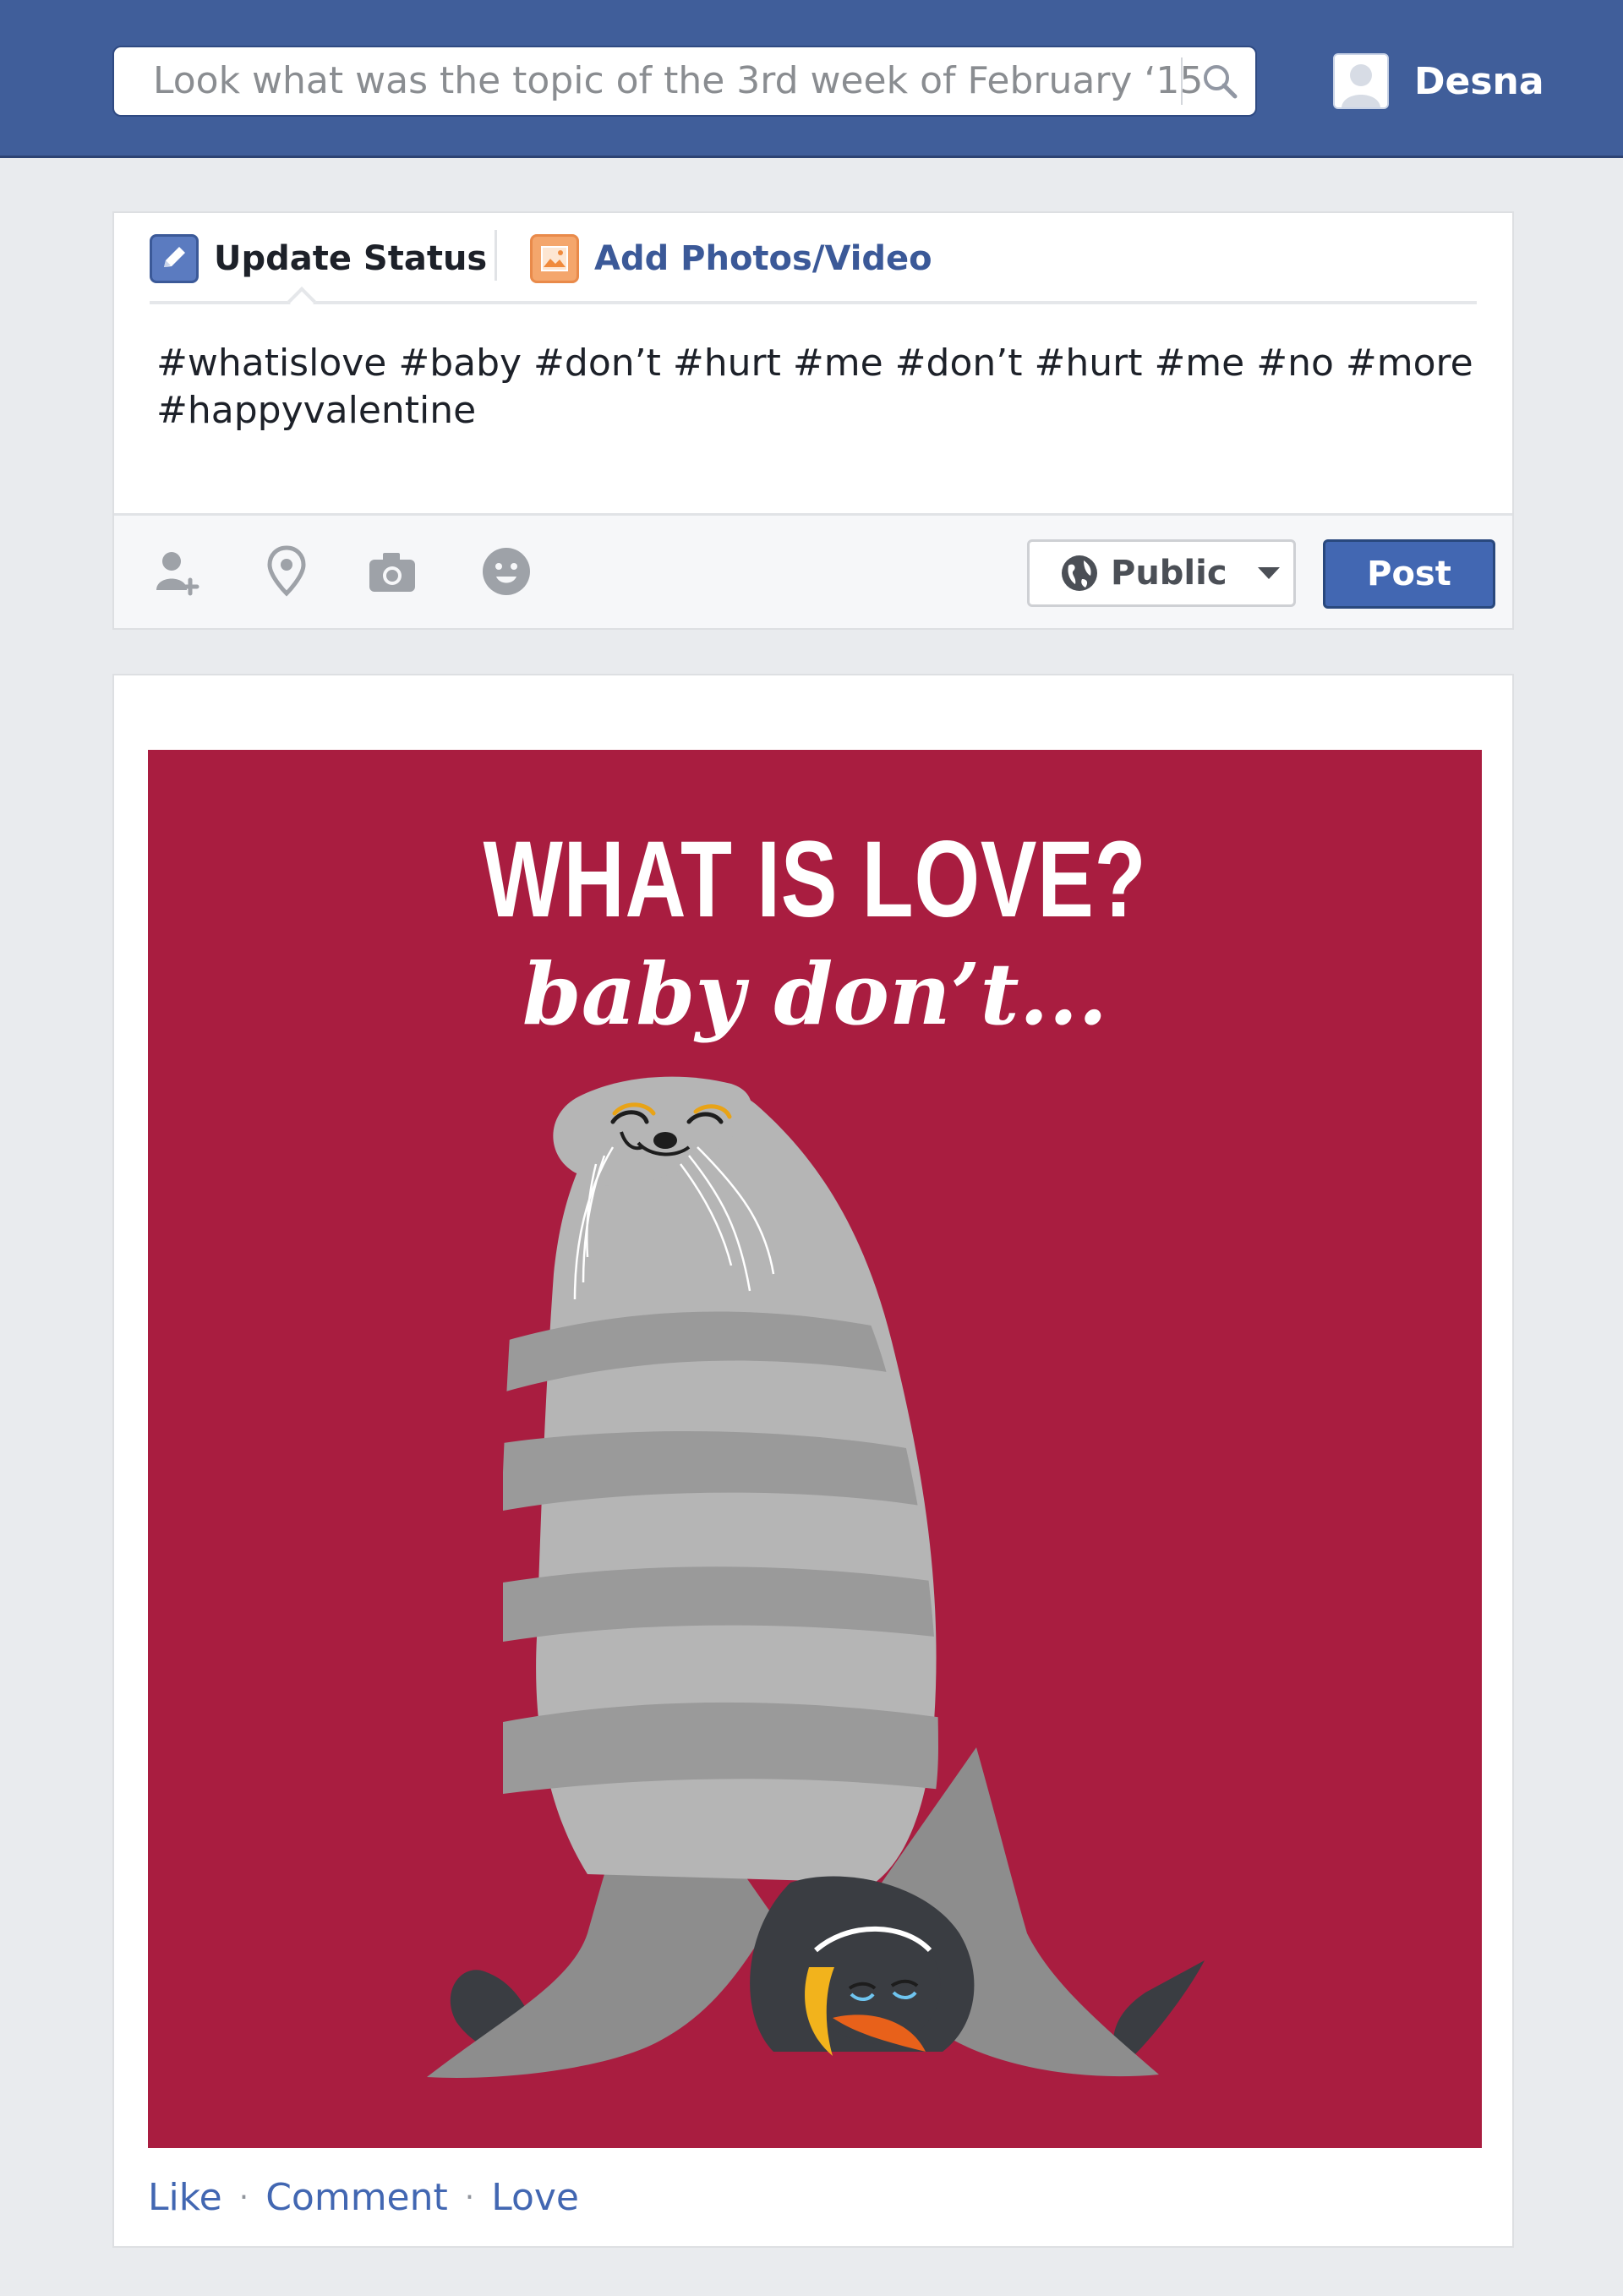  What do you see at coordinates (1479, 81) in the screenshot?
I see `profile-name: Desna` at bounding box center [1479, 81].